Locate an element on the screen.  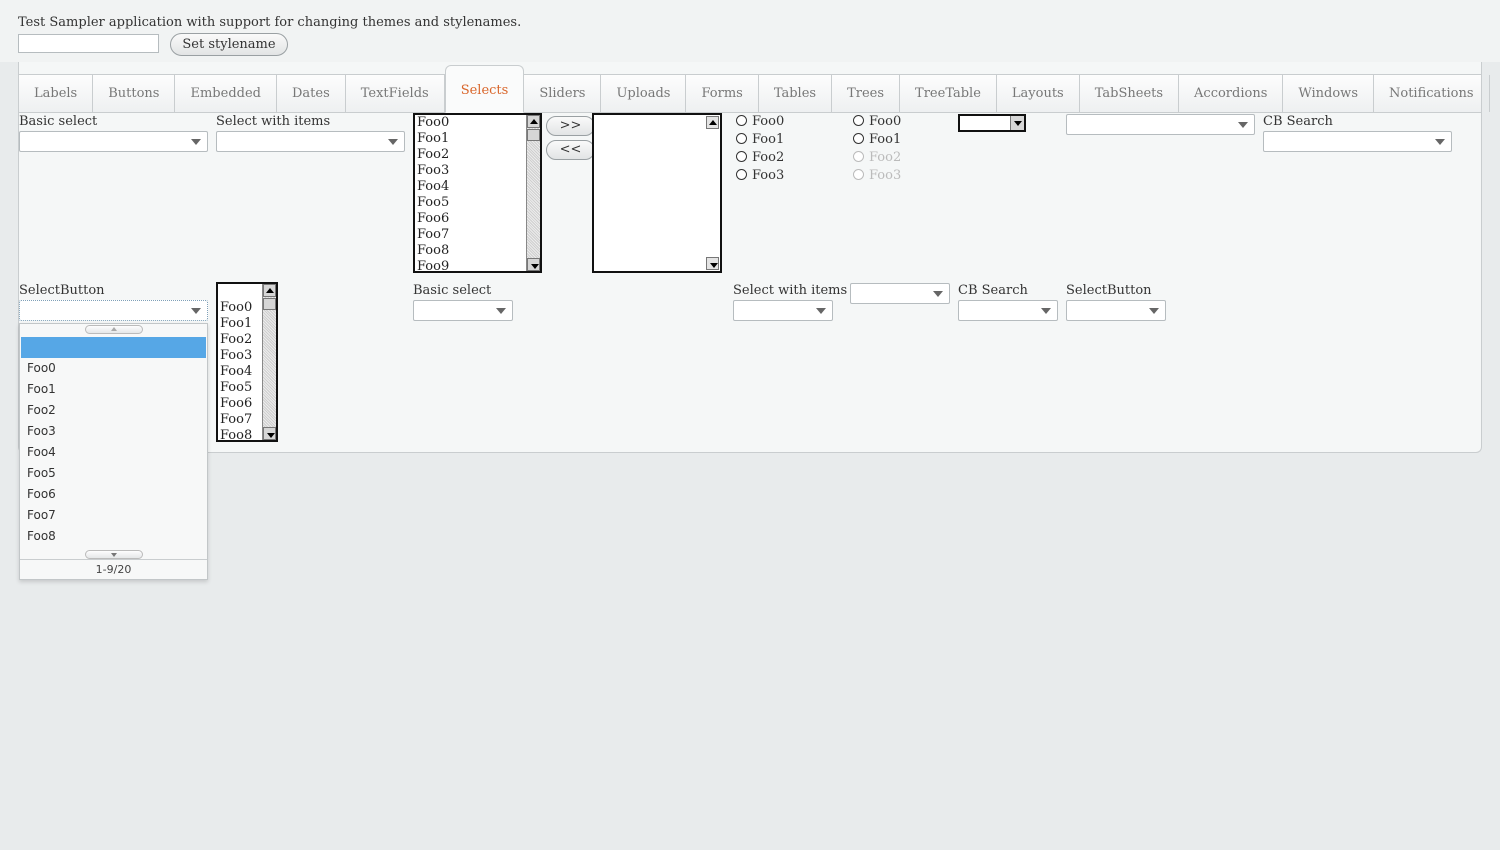
tab-labels: Labels is located at coordinates (56, 93).